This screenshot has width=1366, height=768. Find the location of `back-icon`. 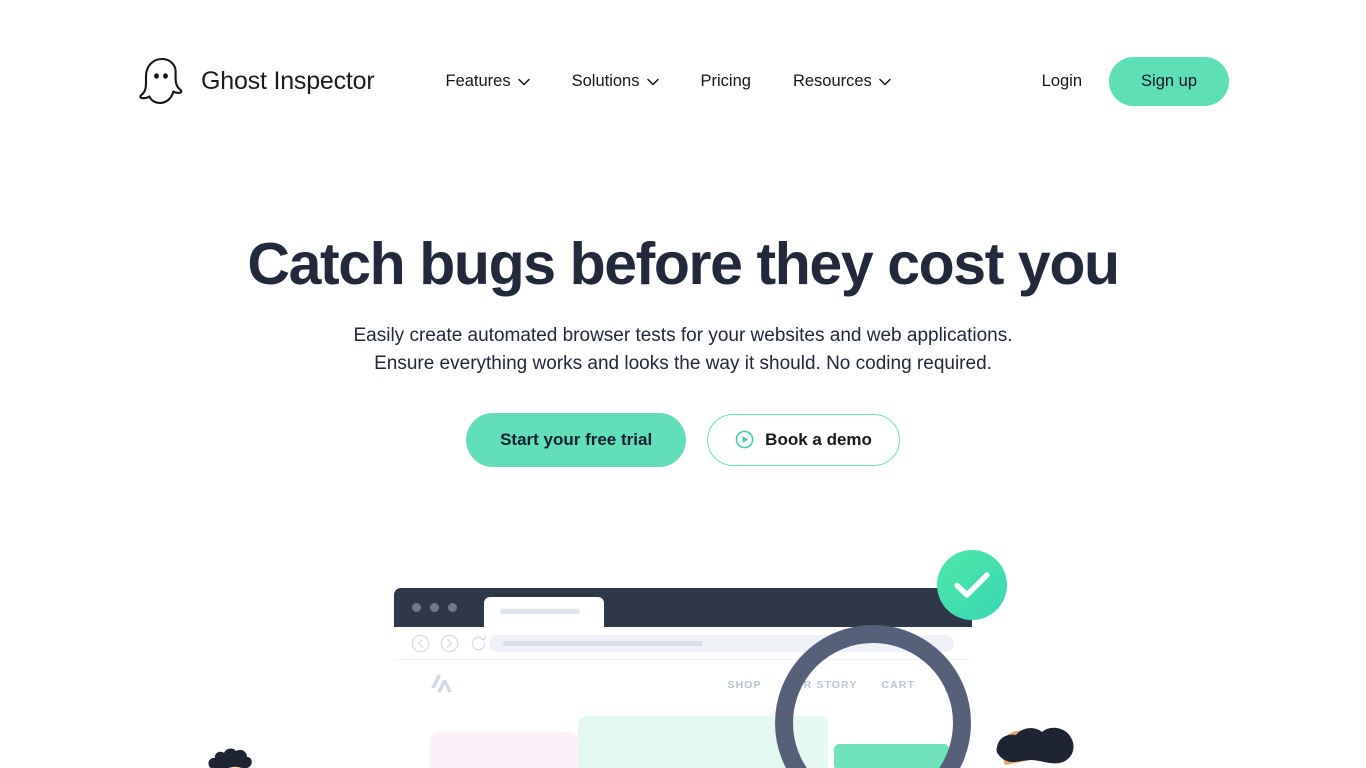

back-icon is located at coordinates (420, 643).